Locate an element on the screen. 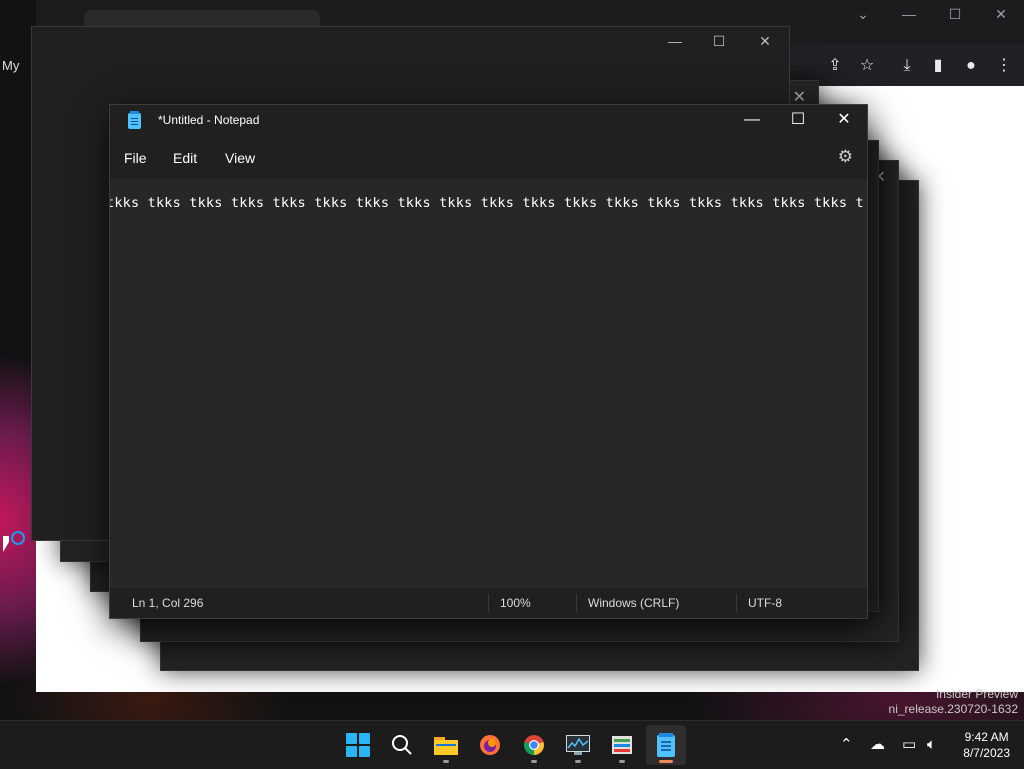 This screenshot has width=1024, height=769. taskbar-chrome is located at coordinates (534, 745).